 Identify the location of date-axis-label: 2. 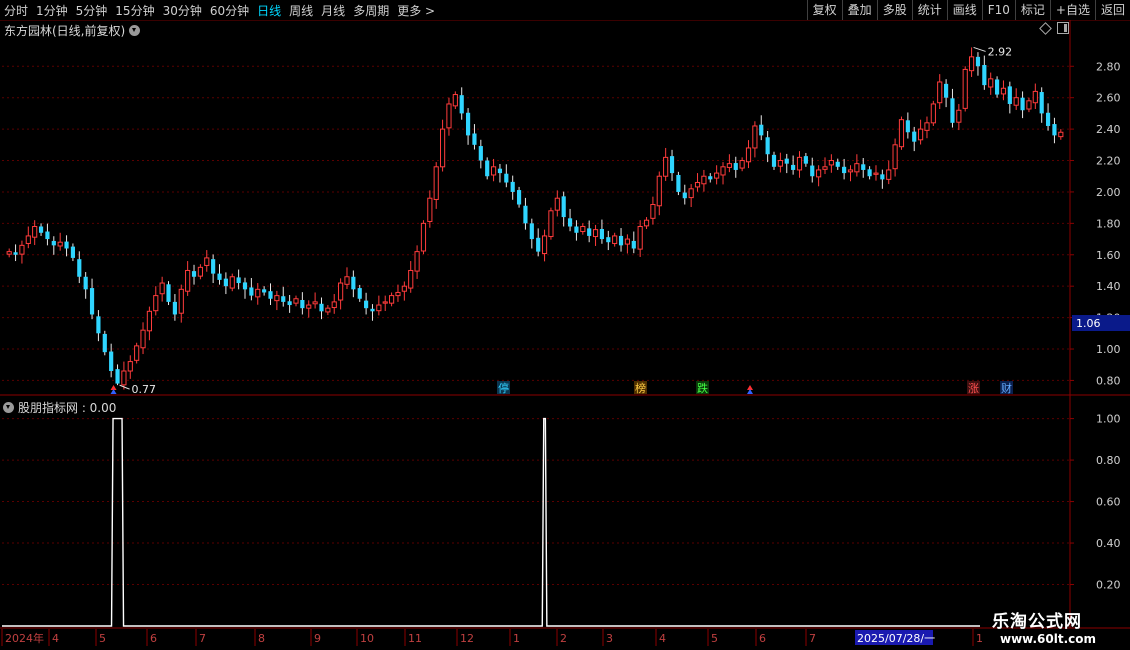
(563, 638).